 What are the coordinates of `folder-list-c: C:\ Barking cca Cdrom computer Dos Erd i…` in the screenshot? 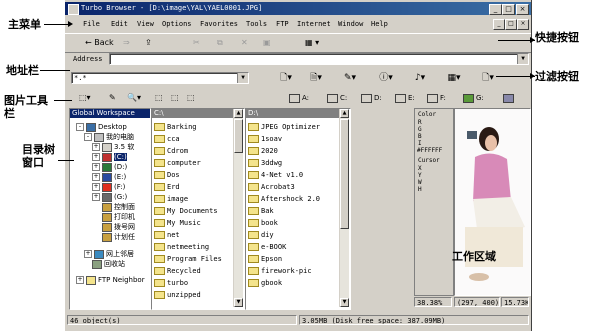 It's located at (198, 209).